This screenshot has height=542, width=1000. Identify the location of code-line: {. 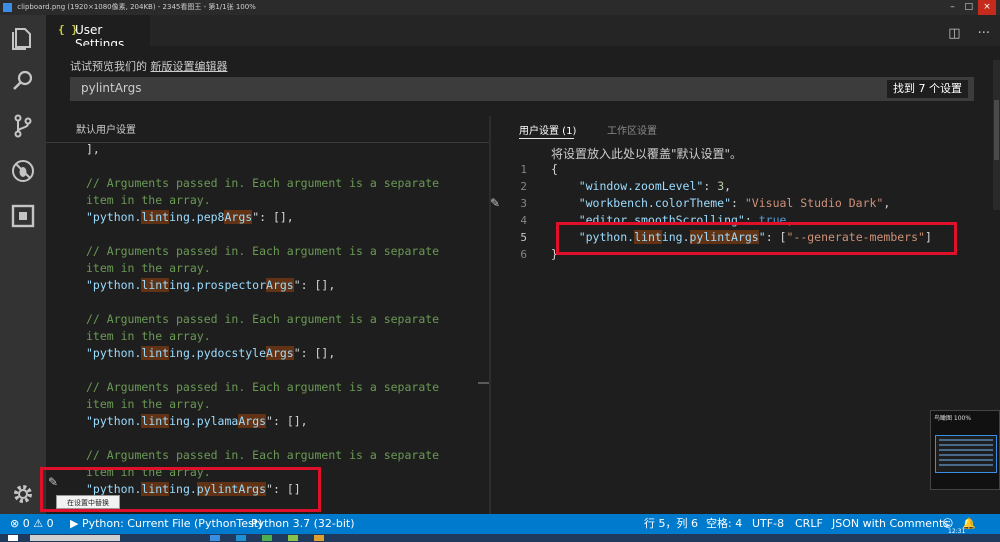
(554, 169).